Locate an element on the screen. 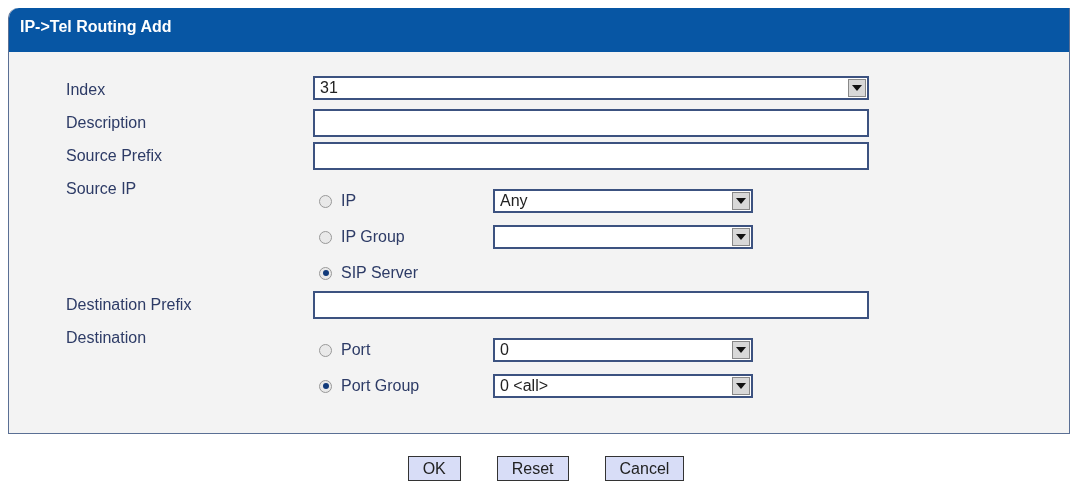 This screenshot has width=1078, height=482. field-label: Description is located at coordinates (107, 123).